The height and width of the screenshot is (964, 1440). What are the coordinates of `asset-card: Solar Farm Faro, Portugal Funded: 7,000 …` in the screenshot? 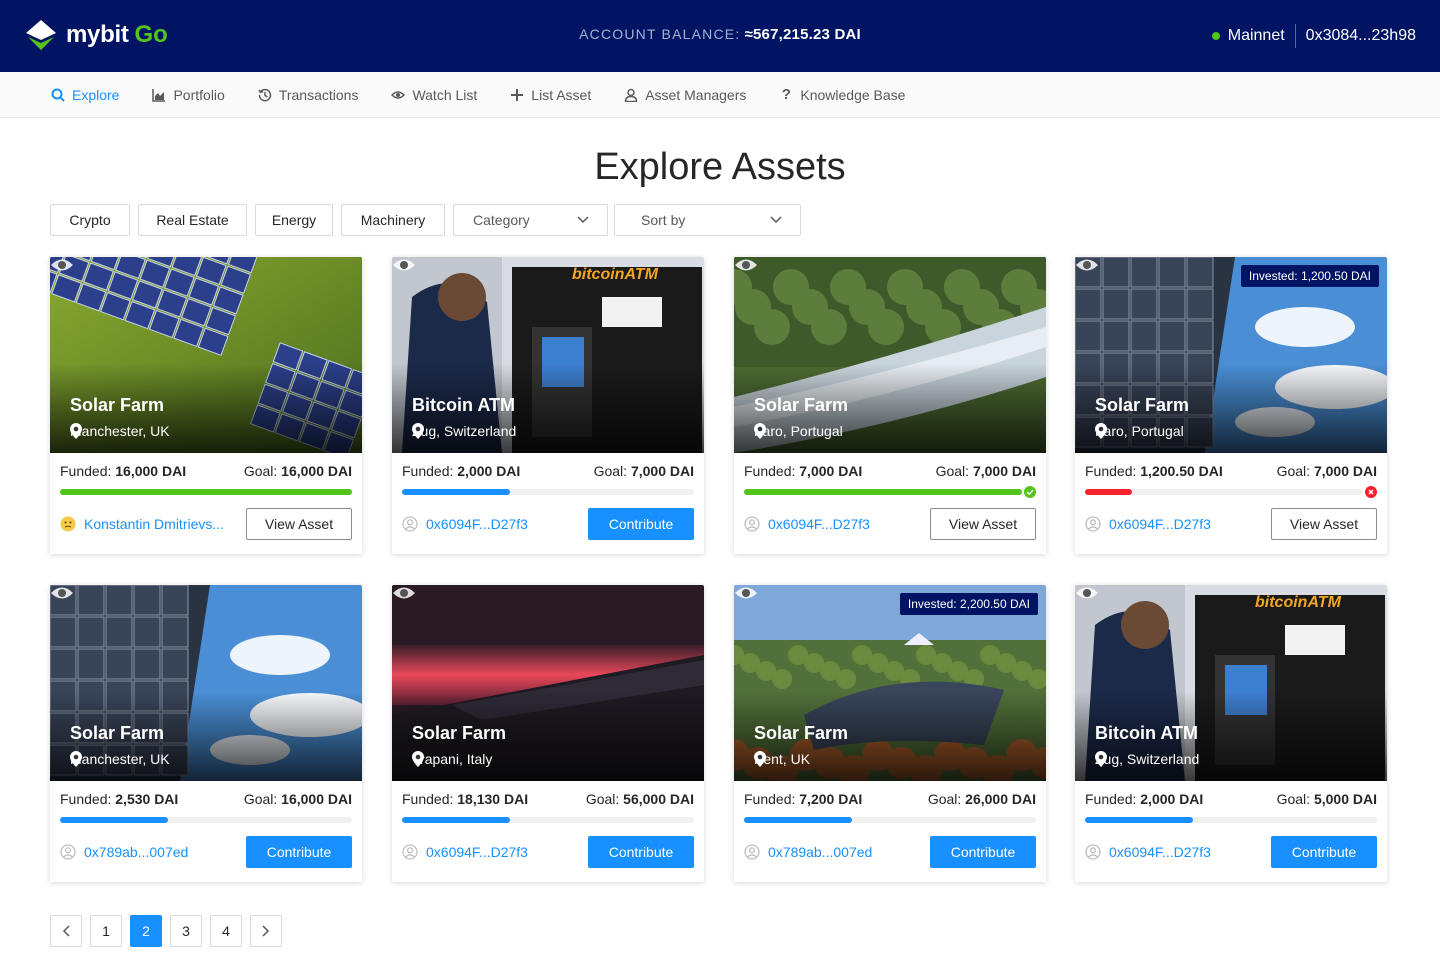 It's located at (890, 405).